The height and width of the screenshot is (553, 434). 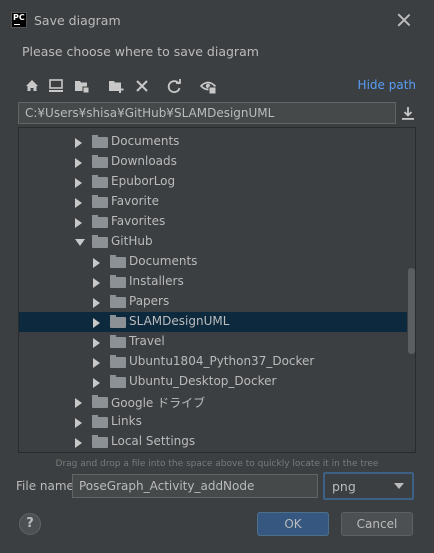 What do you see at coordinates (387, 85) in the screenshot?
I see `hide-path-link: Hide path` at bounding box center [387, 85].